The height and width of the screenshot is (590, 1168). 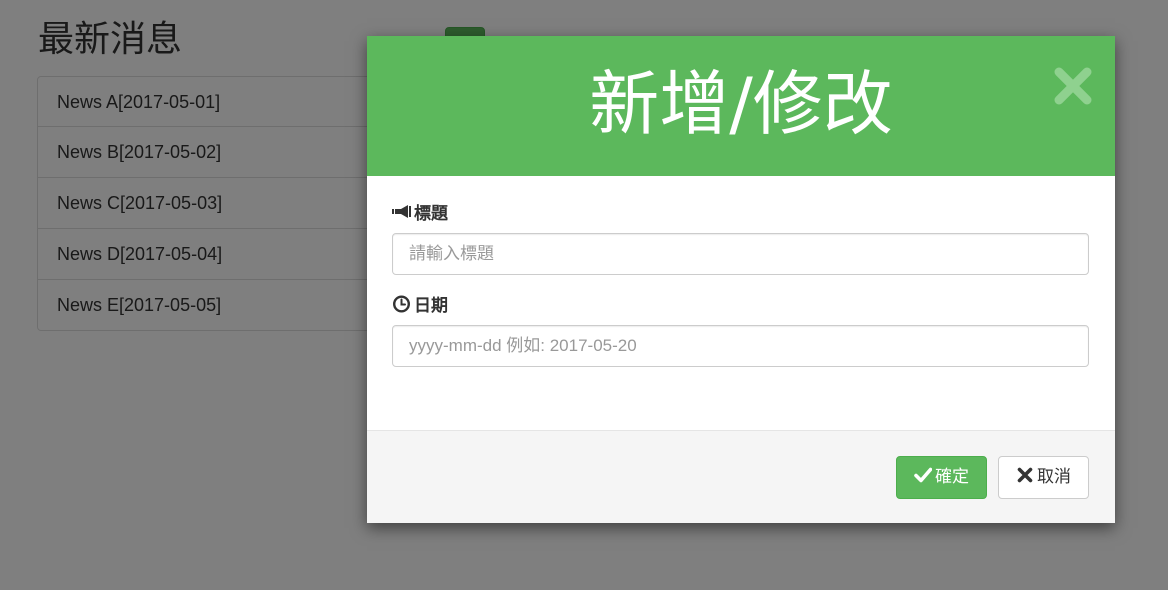 I want to click on modal-footer: 確定 取消, so click(x=741, y=476).